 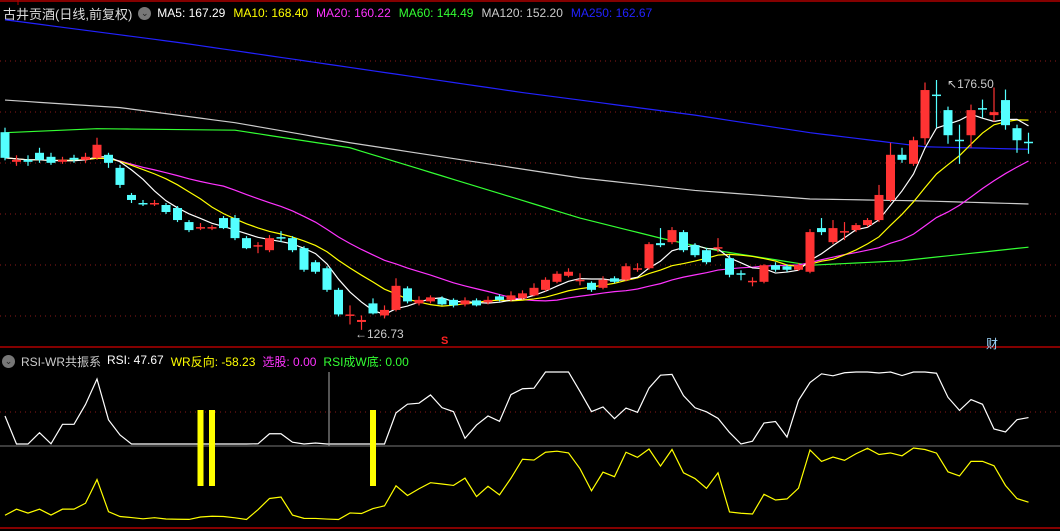 I want to click on finance-marker: 财, so click(x=992, y=343).